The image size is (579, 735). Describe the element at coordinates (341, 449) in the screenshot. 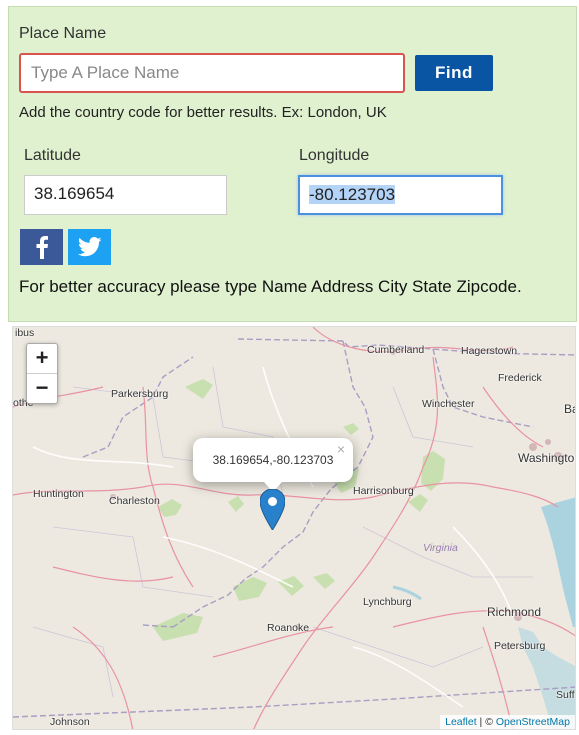

I see `popup-close-button: ×` at that location.